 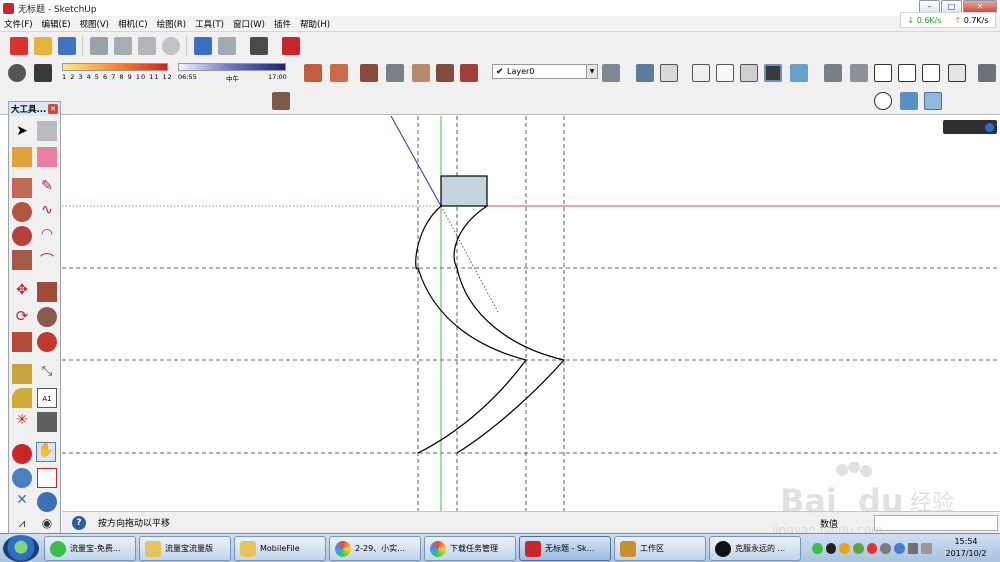 I want to click on back-view-icon, so click(x=931, y=73).